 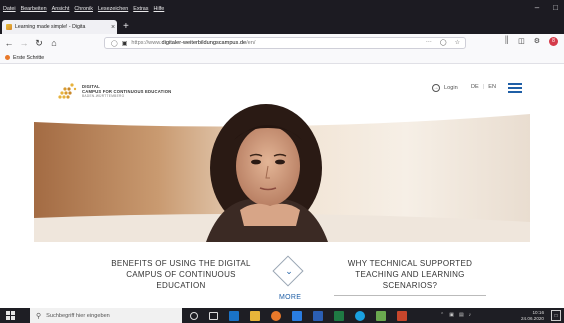 I want to click on close-tab-icon: ×, so click(x=113, y=27).